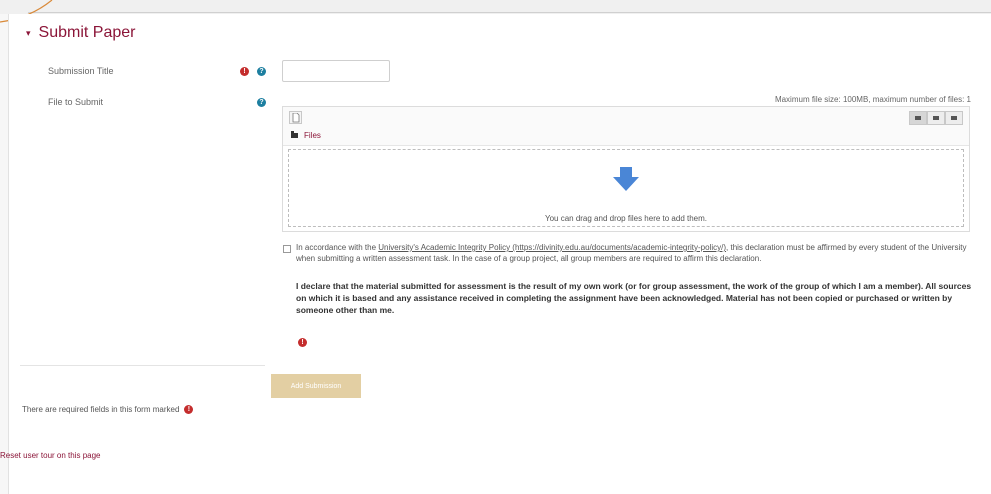 Image resolution: width=991 pixels, height=494 pixels. I want to click on submission-title-input, so click(336, 71).